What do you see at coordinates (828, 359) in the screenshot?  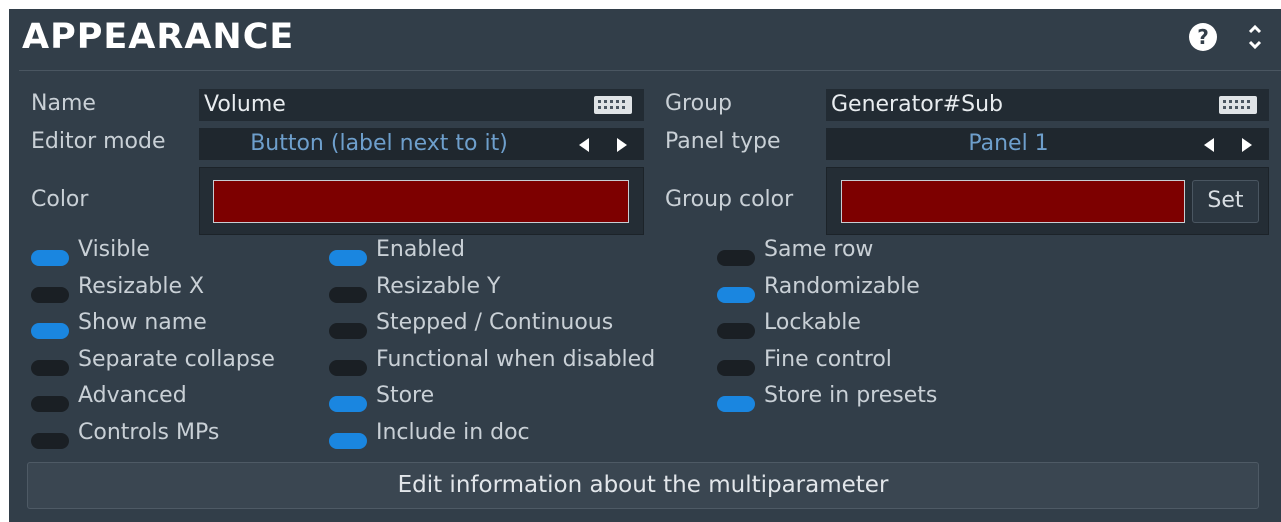 I see `option-label: Fine control` at bounding box center [828, 359].